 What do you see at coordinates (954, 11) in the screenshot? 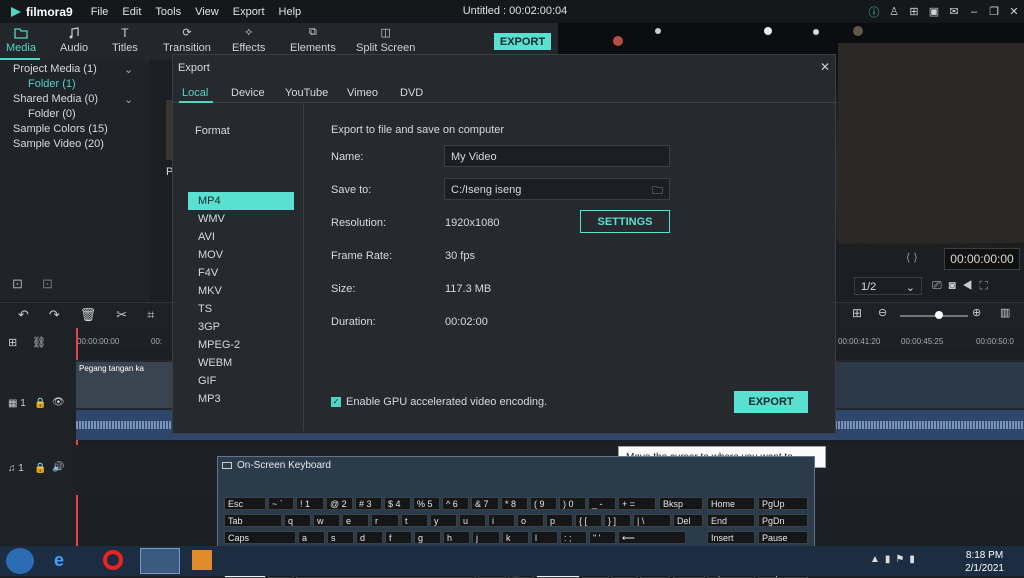
I see `mail-icon: ✉` at bounding box center [954, 11].